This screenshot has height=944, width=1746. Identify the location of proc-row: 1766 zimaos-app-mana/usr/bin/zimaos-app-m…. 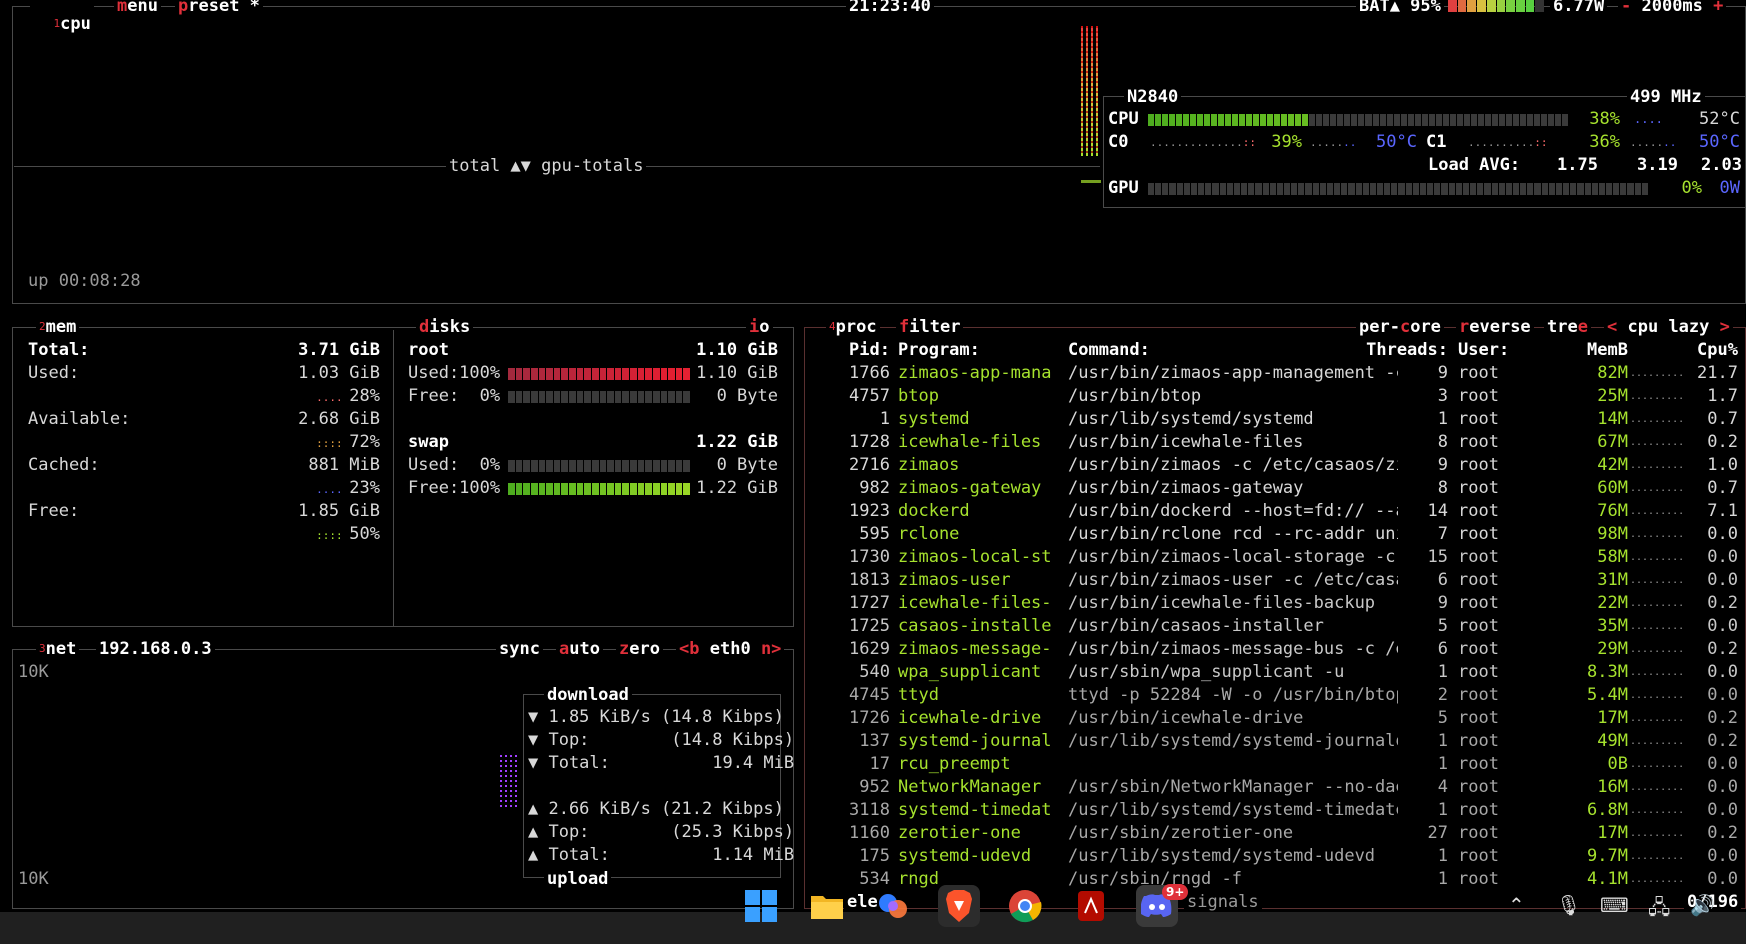
(1275, 373).